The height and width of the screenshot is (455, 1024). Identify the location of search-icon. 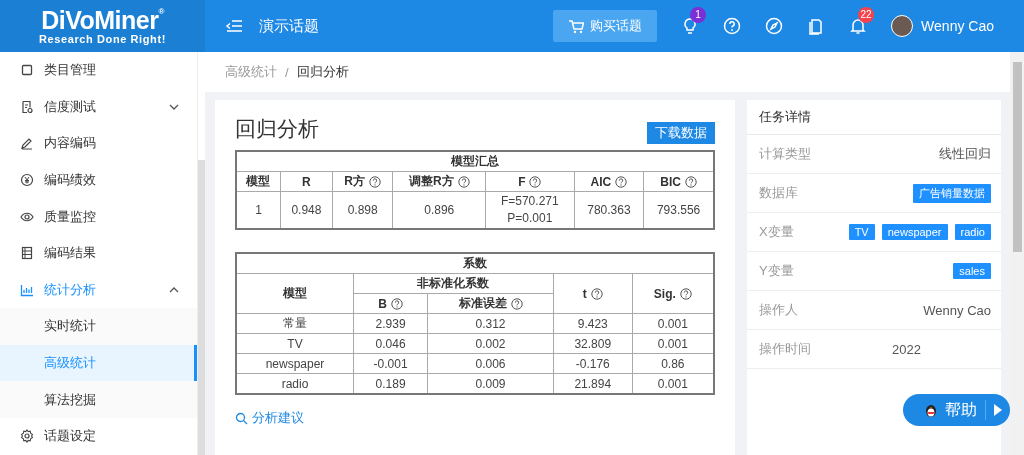
(241, 418).